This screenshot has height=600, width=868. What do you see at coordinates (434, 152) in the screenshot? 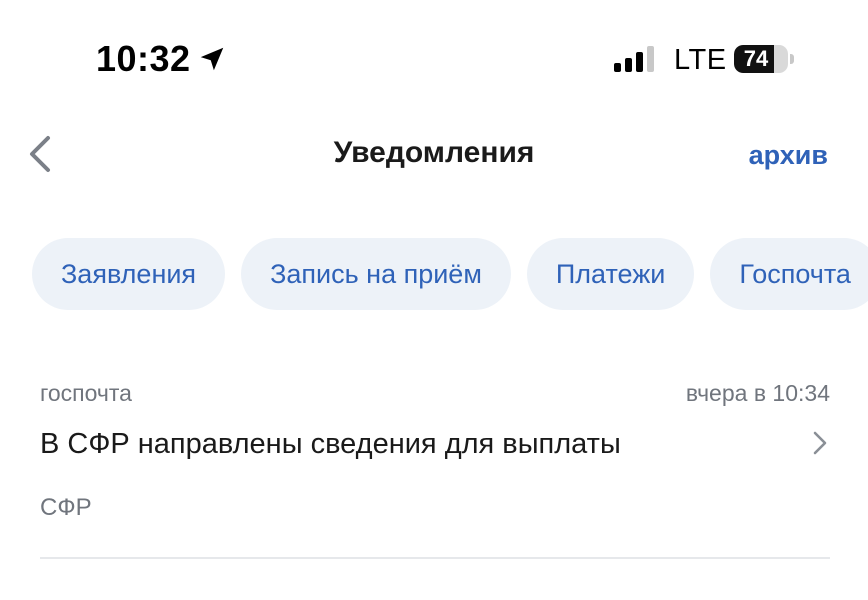
I see `page-title: Уведомления` at bounding box center [434, 152].